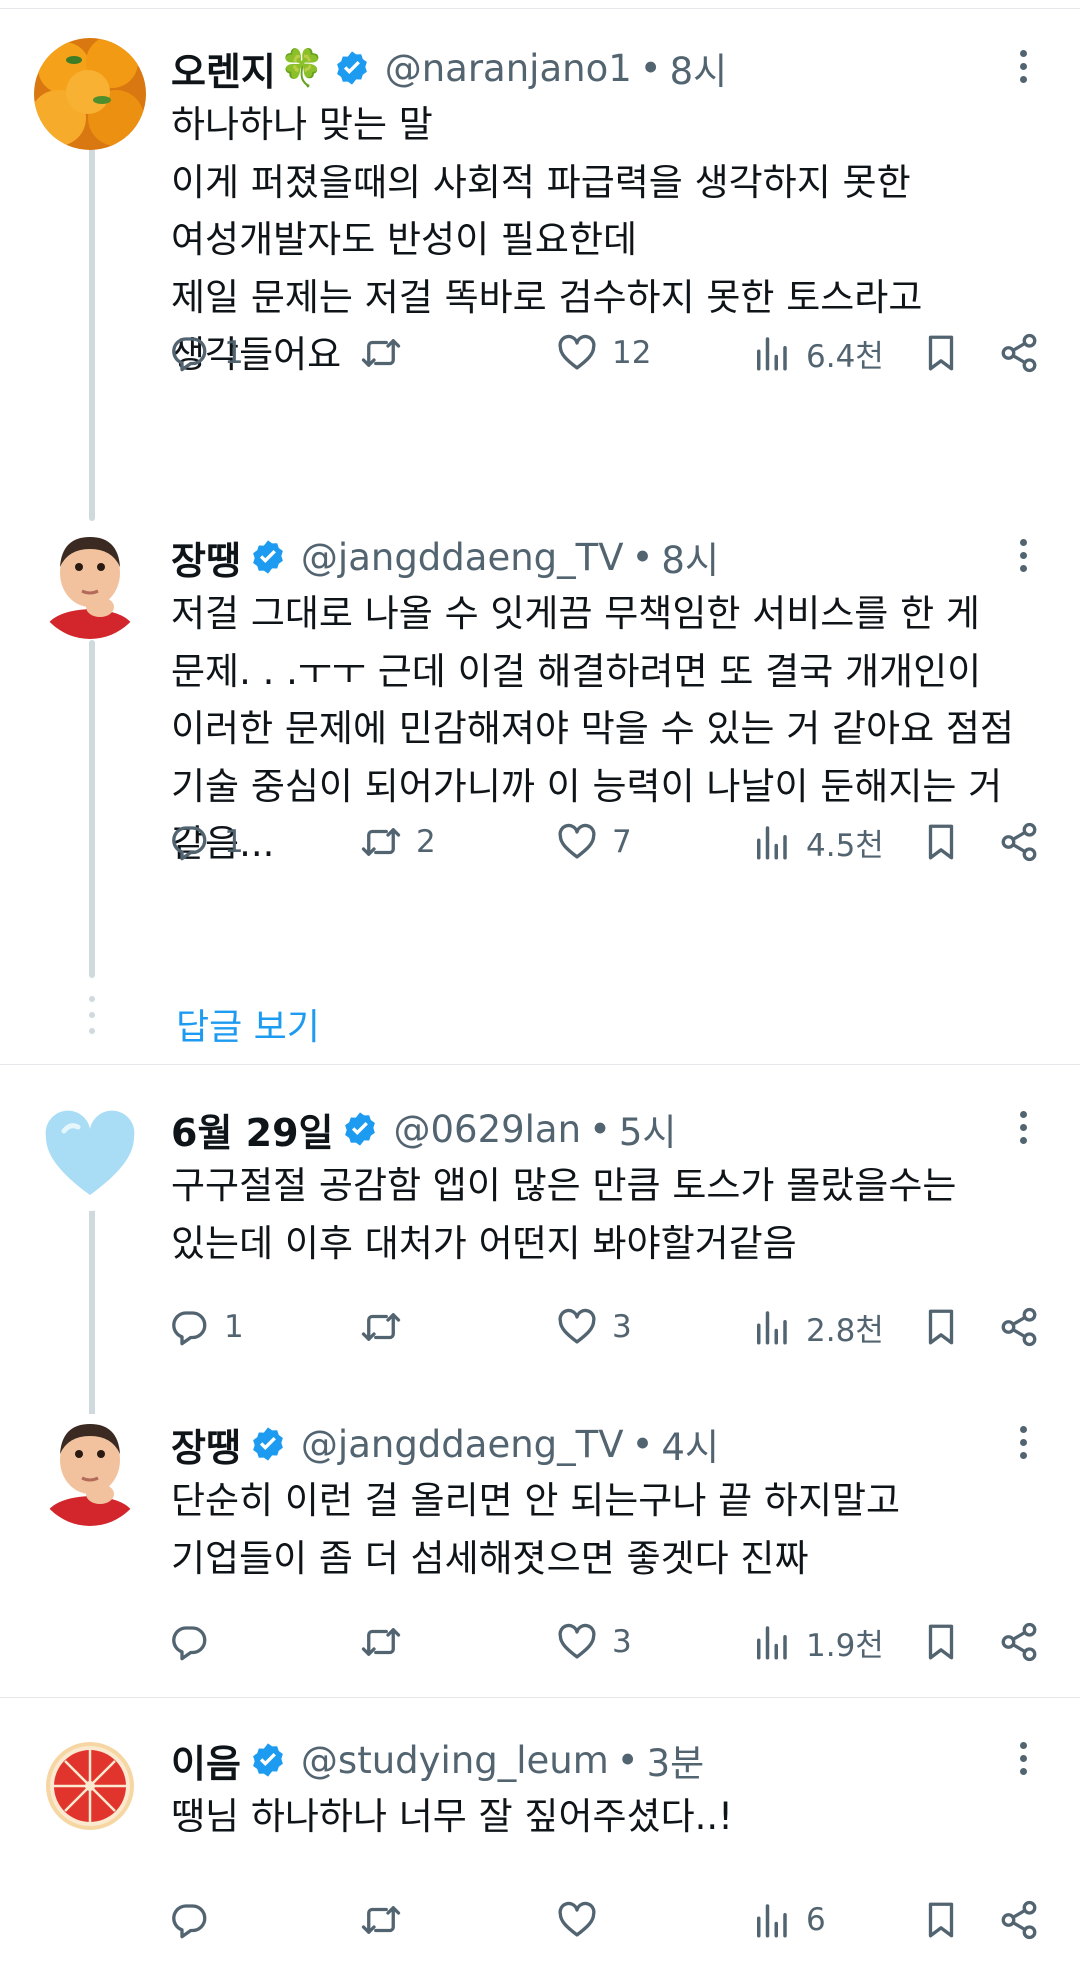 This screenshot has width=1080, height=1961. I want to click on views-count: 1.9천, so click(845, 1645).